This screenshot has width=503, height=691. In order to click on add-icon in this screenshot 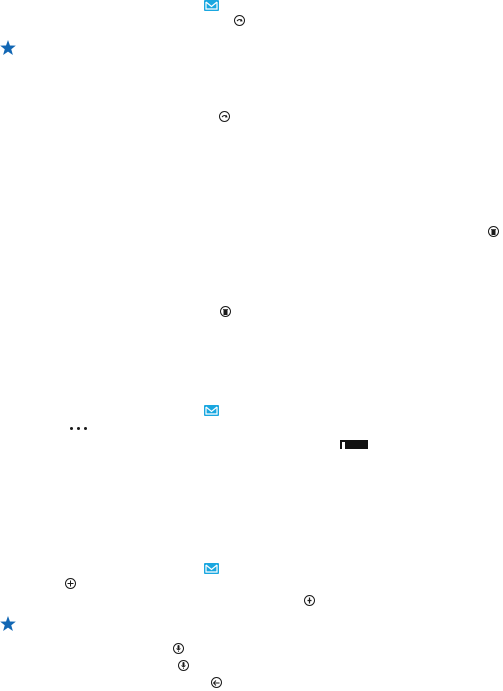, I will do `click(70, 583)`.